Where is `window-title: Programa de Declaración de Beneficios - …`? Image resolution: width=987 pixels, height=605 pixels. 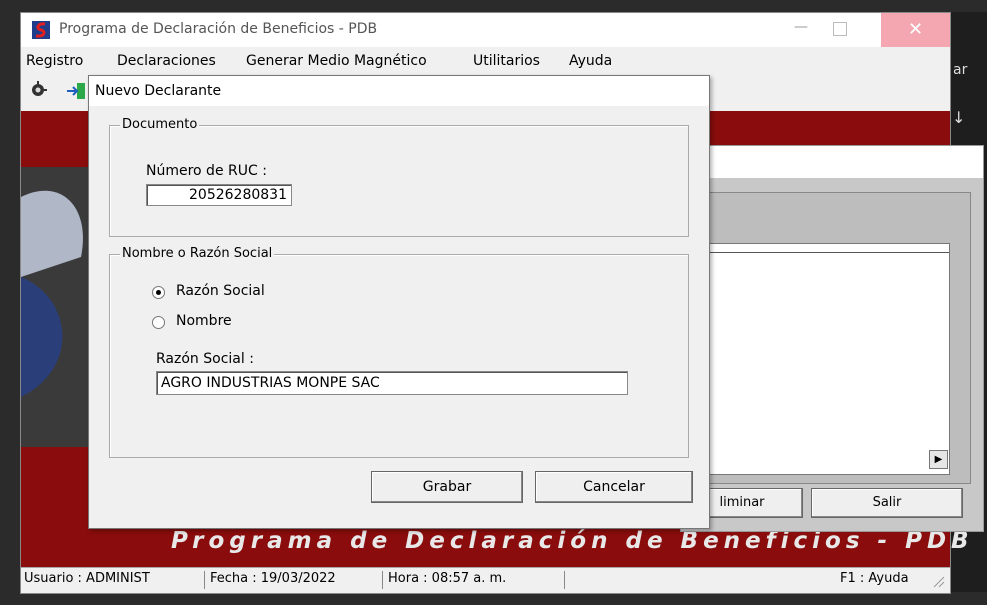 window-title: Programa de Declaración de Beneficios - … is located at coordinates (218, 29).